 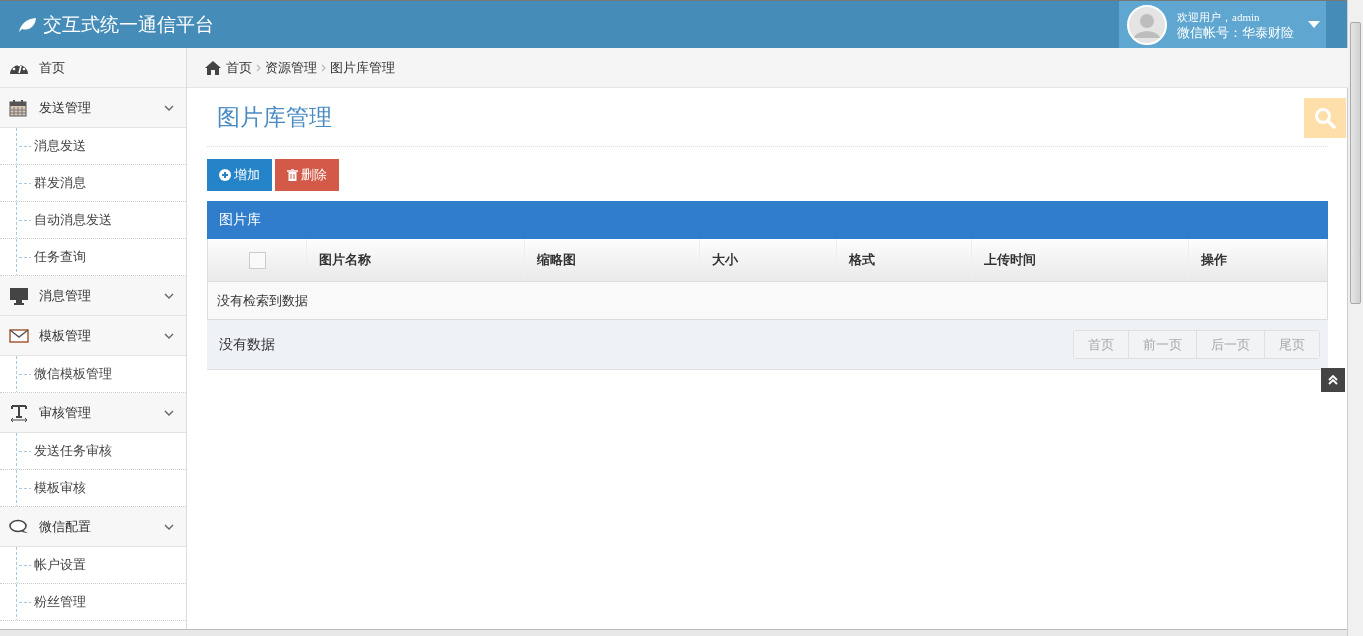 What do you see at coordinates (247, 344) in the screenshot?
I see `status-text: 没有数据` at bounding box center [247, 344].